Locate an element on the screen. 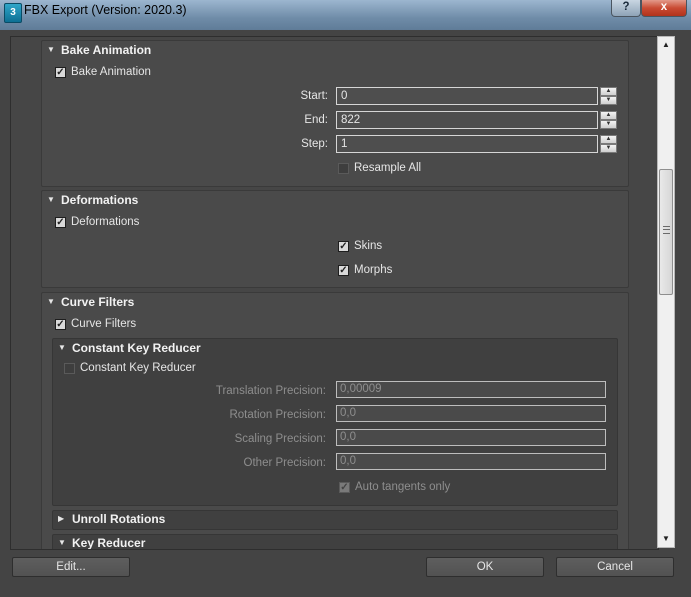 The width and height of the screenshot is (691, 597). rollout-header-constant-key-reducer: ▼ Constant Key Reducer is located at coordinates (335, 348).